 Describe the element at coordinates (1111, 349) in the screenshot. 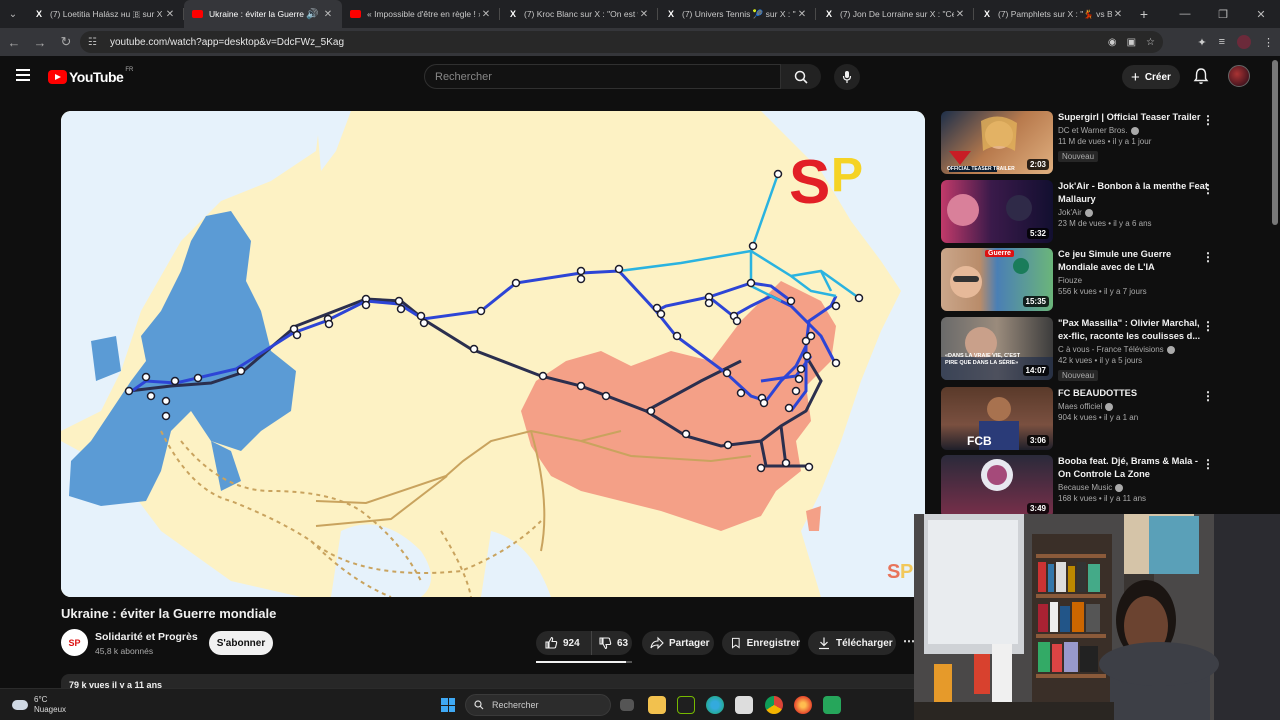

I see `channel-name: C à vous - France Télévisions` at that location.